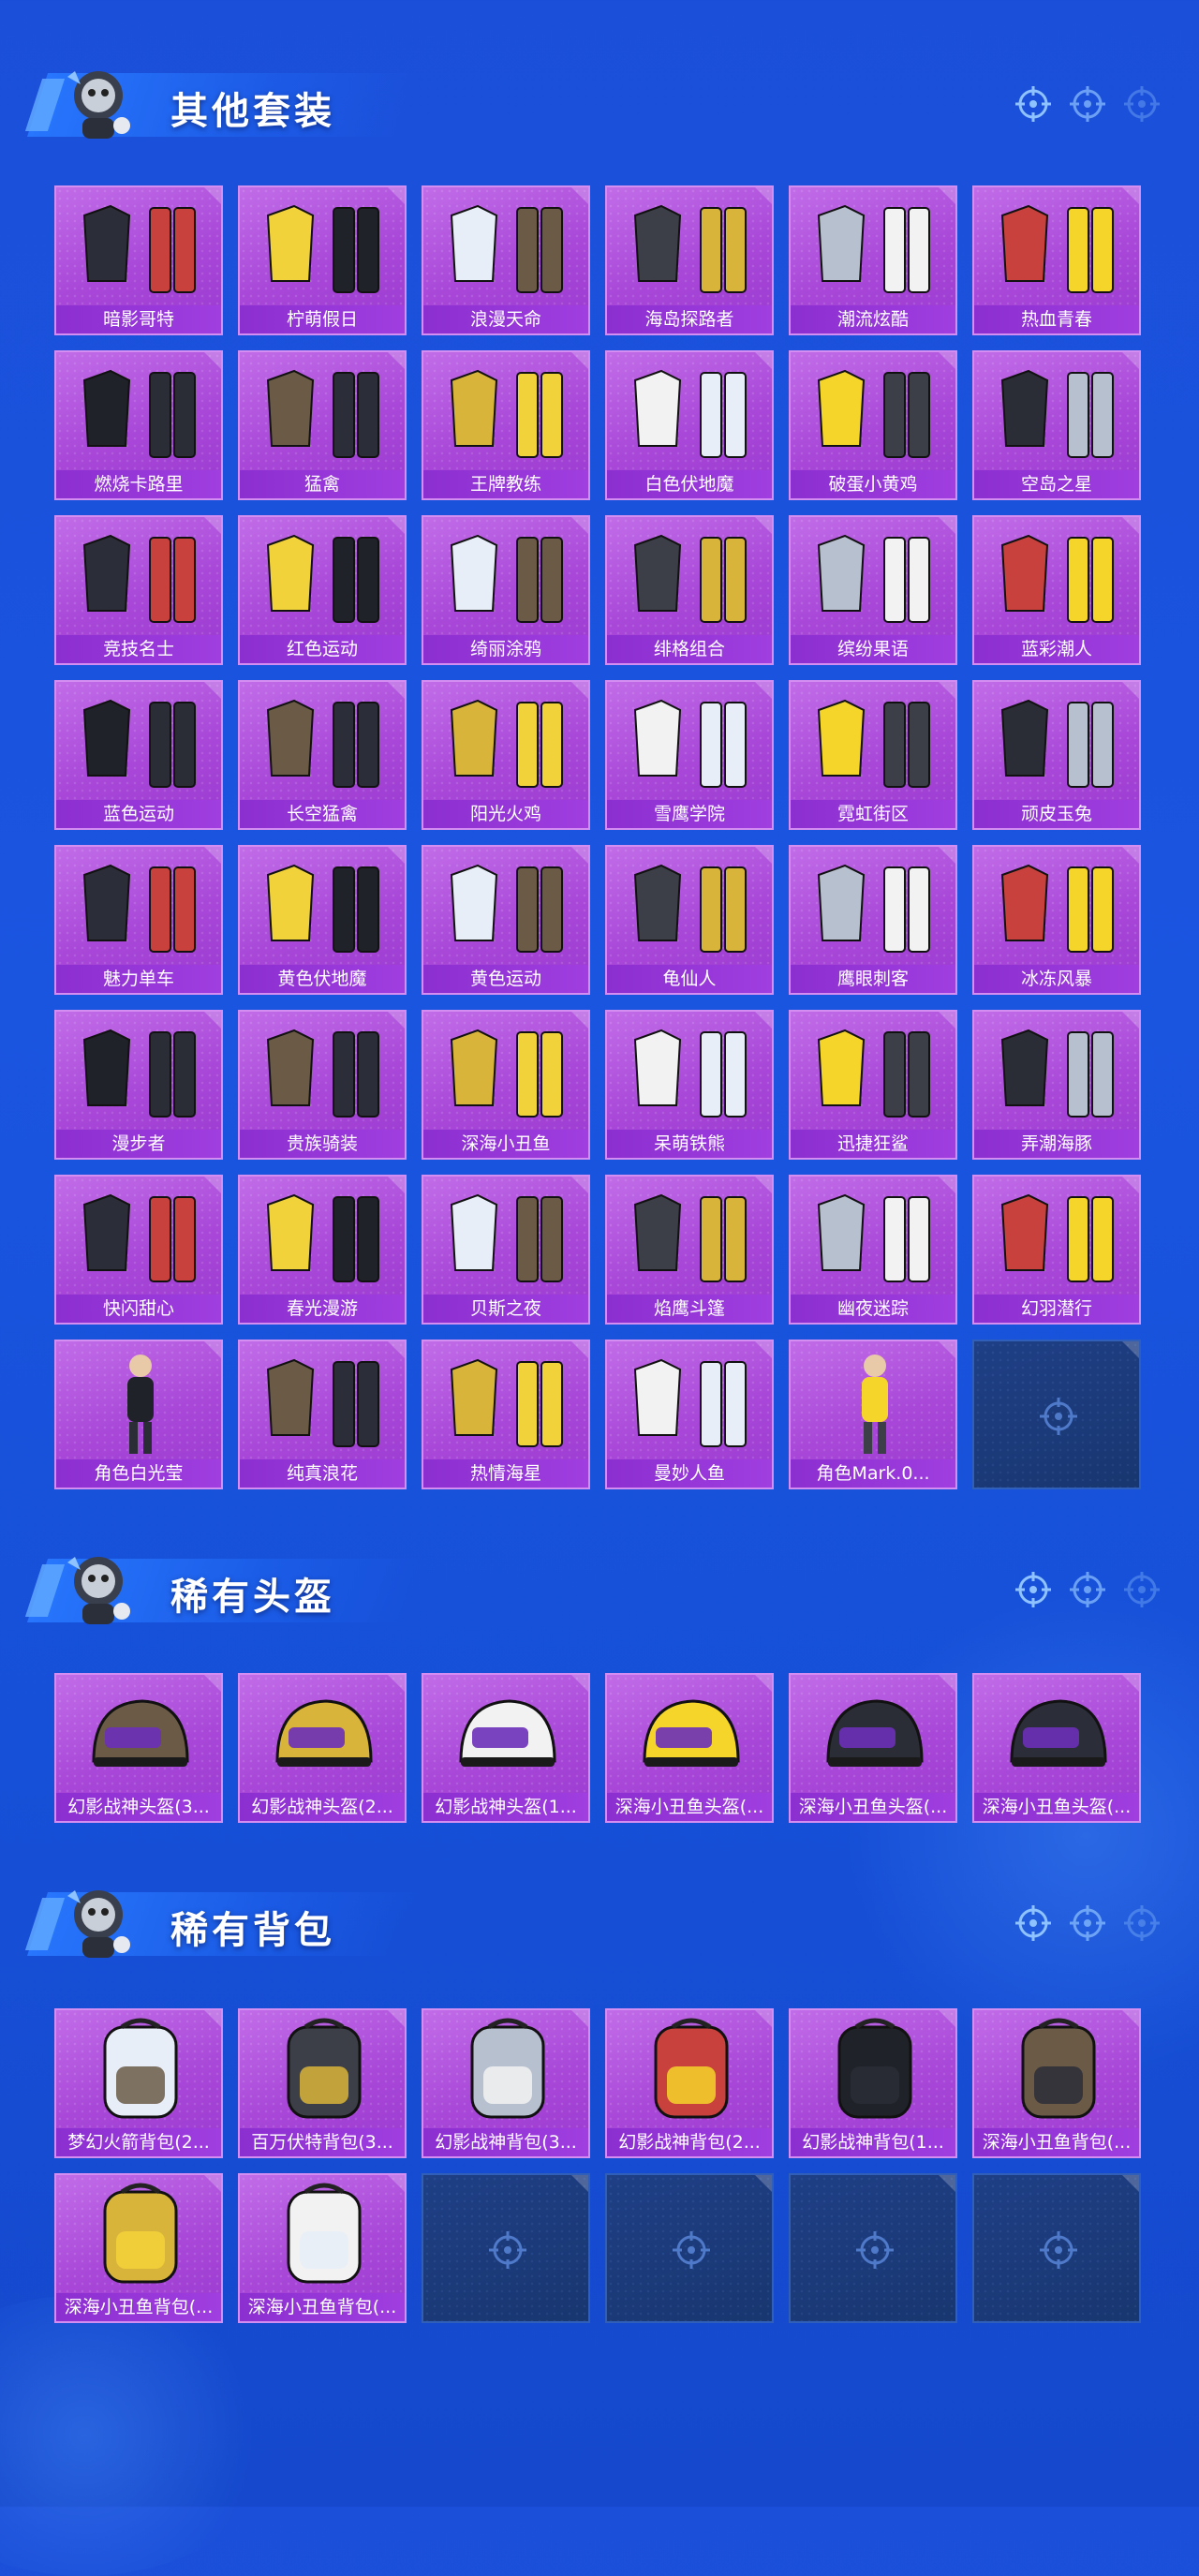  Describe the element at coordinates (506, 920) in the screenshot. I see `item-tile: 黄色运动` at that location.